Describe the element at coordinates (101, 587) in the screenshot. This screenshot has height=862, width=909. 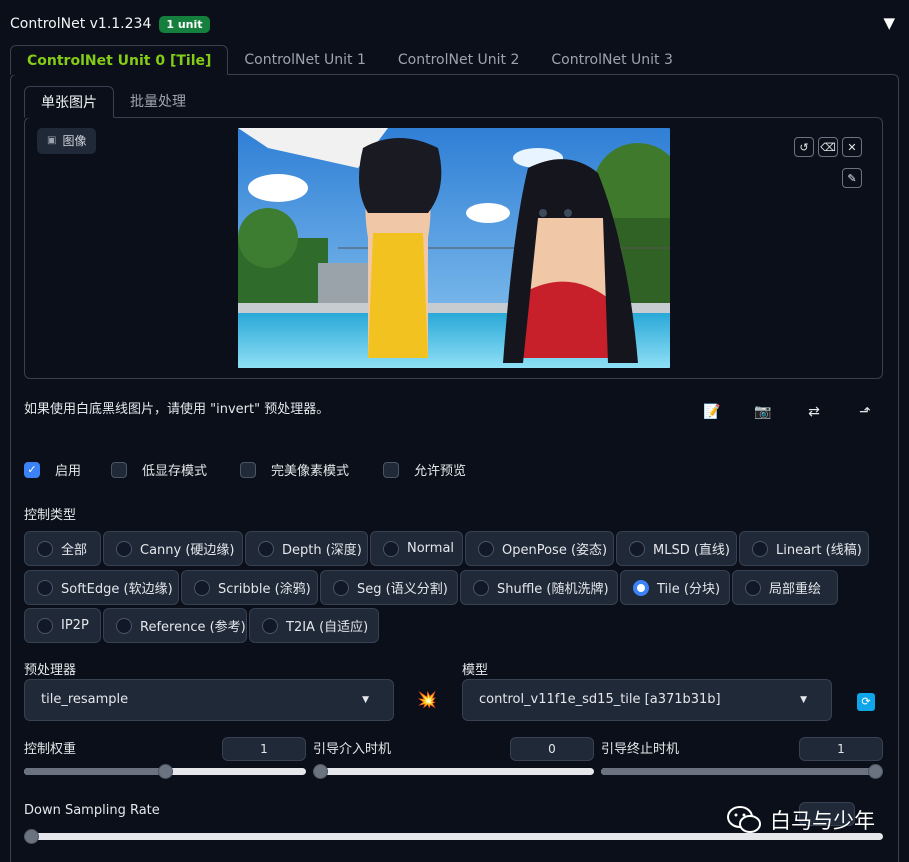
I see `radio-softedge: SoftEdge (软边缘)` at that location.